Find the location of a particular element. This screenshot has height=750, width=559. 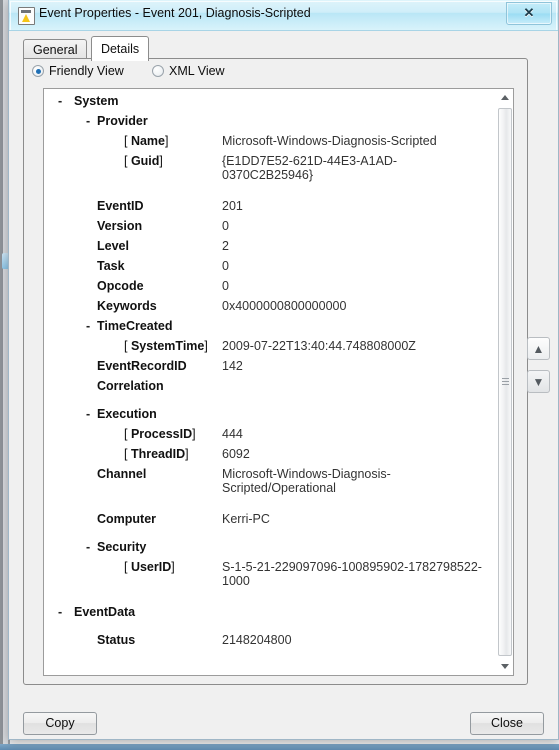

vertical-scrollbar is located at coordinates (504, 382).